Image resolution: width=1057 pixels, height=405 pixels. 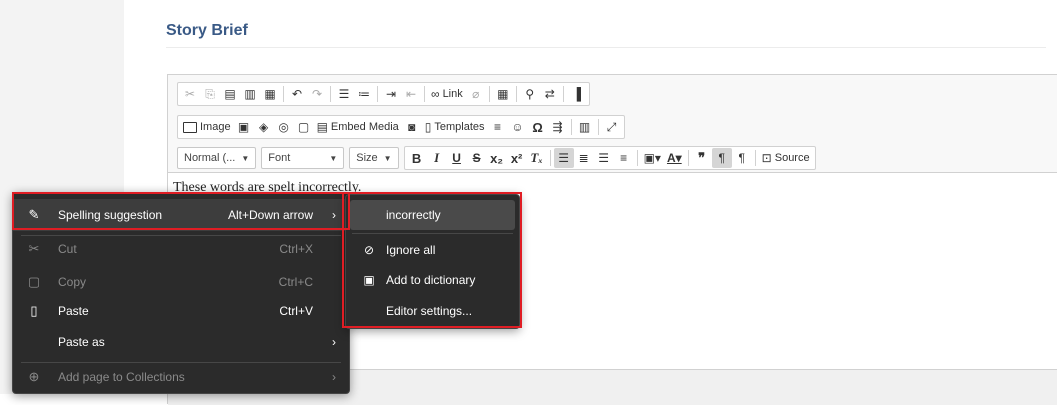 What do you see at coordinates (230, 94) in the screenshot?
I see `paste-icon: ▤` at bounding box center [230, 94].